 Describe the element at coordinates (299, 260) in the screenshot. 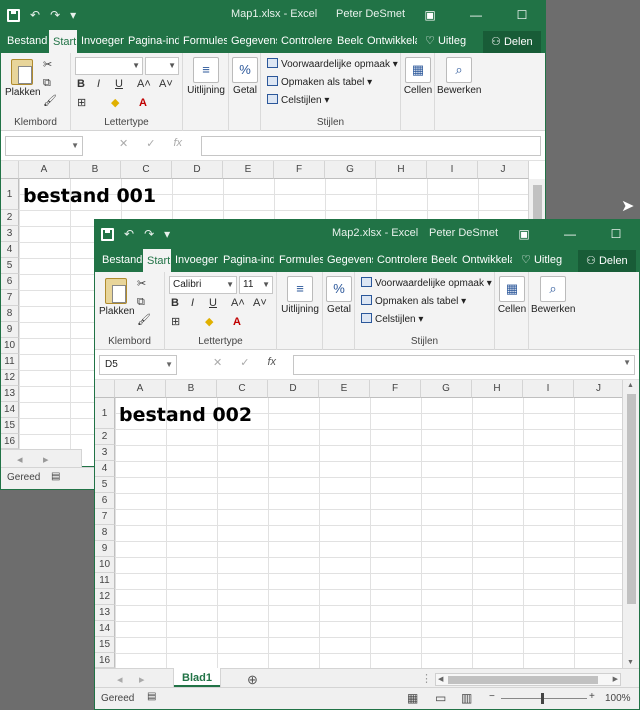

I see `tab-formules: Formules` at that location.